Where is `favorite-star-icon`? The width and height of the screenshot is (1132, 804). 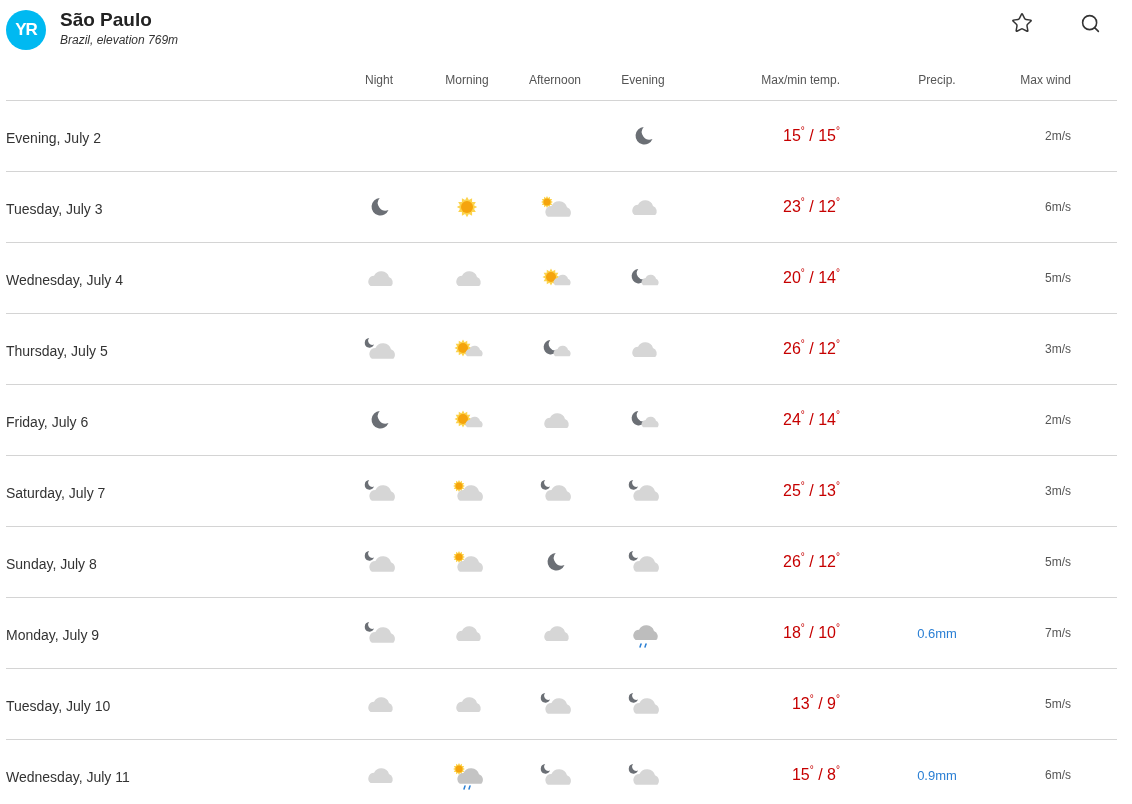 favorite-star-icon is located at coordinates (1022, 23).